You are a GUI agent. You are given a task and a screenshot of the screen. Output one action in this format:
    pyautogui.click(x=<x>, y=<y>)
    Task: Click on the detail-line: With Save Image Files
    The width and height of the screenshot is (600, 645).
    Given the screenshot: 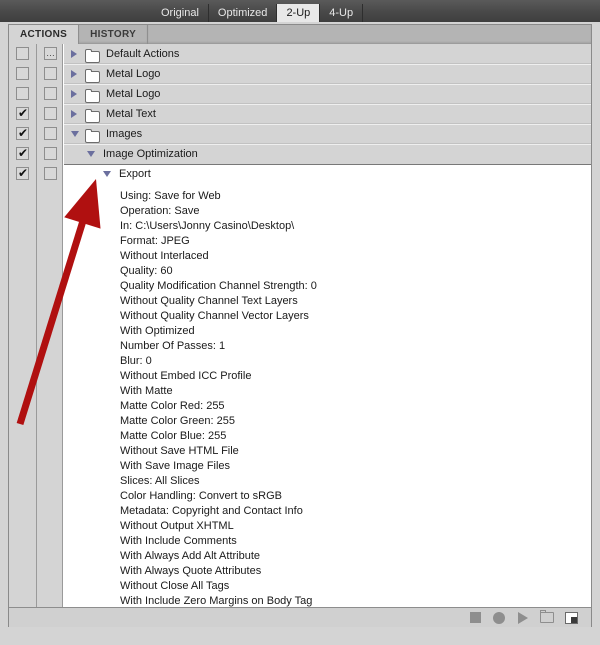 What is the action you would take?
    pyautogui.click(x=175, y=466)
    